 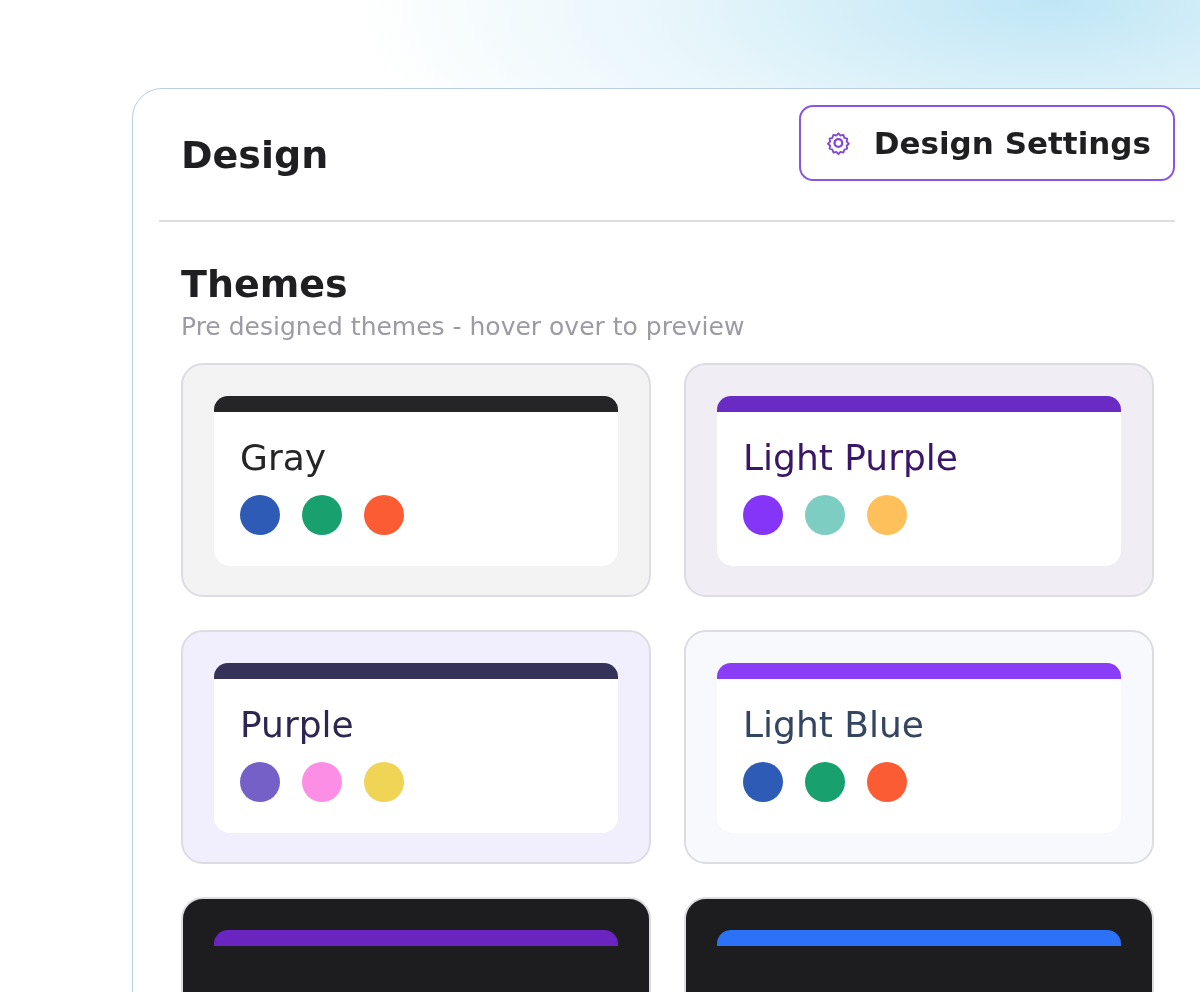 What do you see at coordinates (265, 285) in the screenshot?
I see `section-title: Themes` at bounding box center [265, 285].